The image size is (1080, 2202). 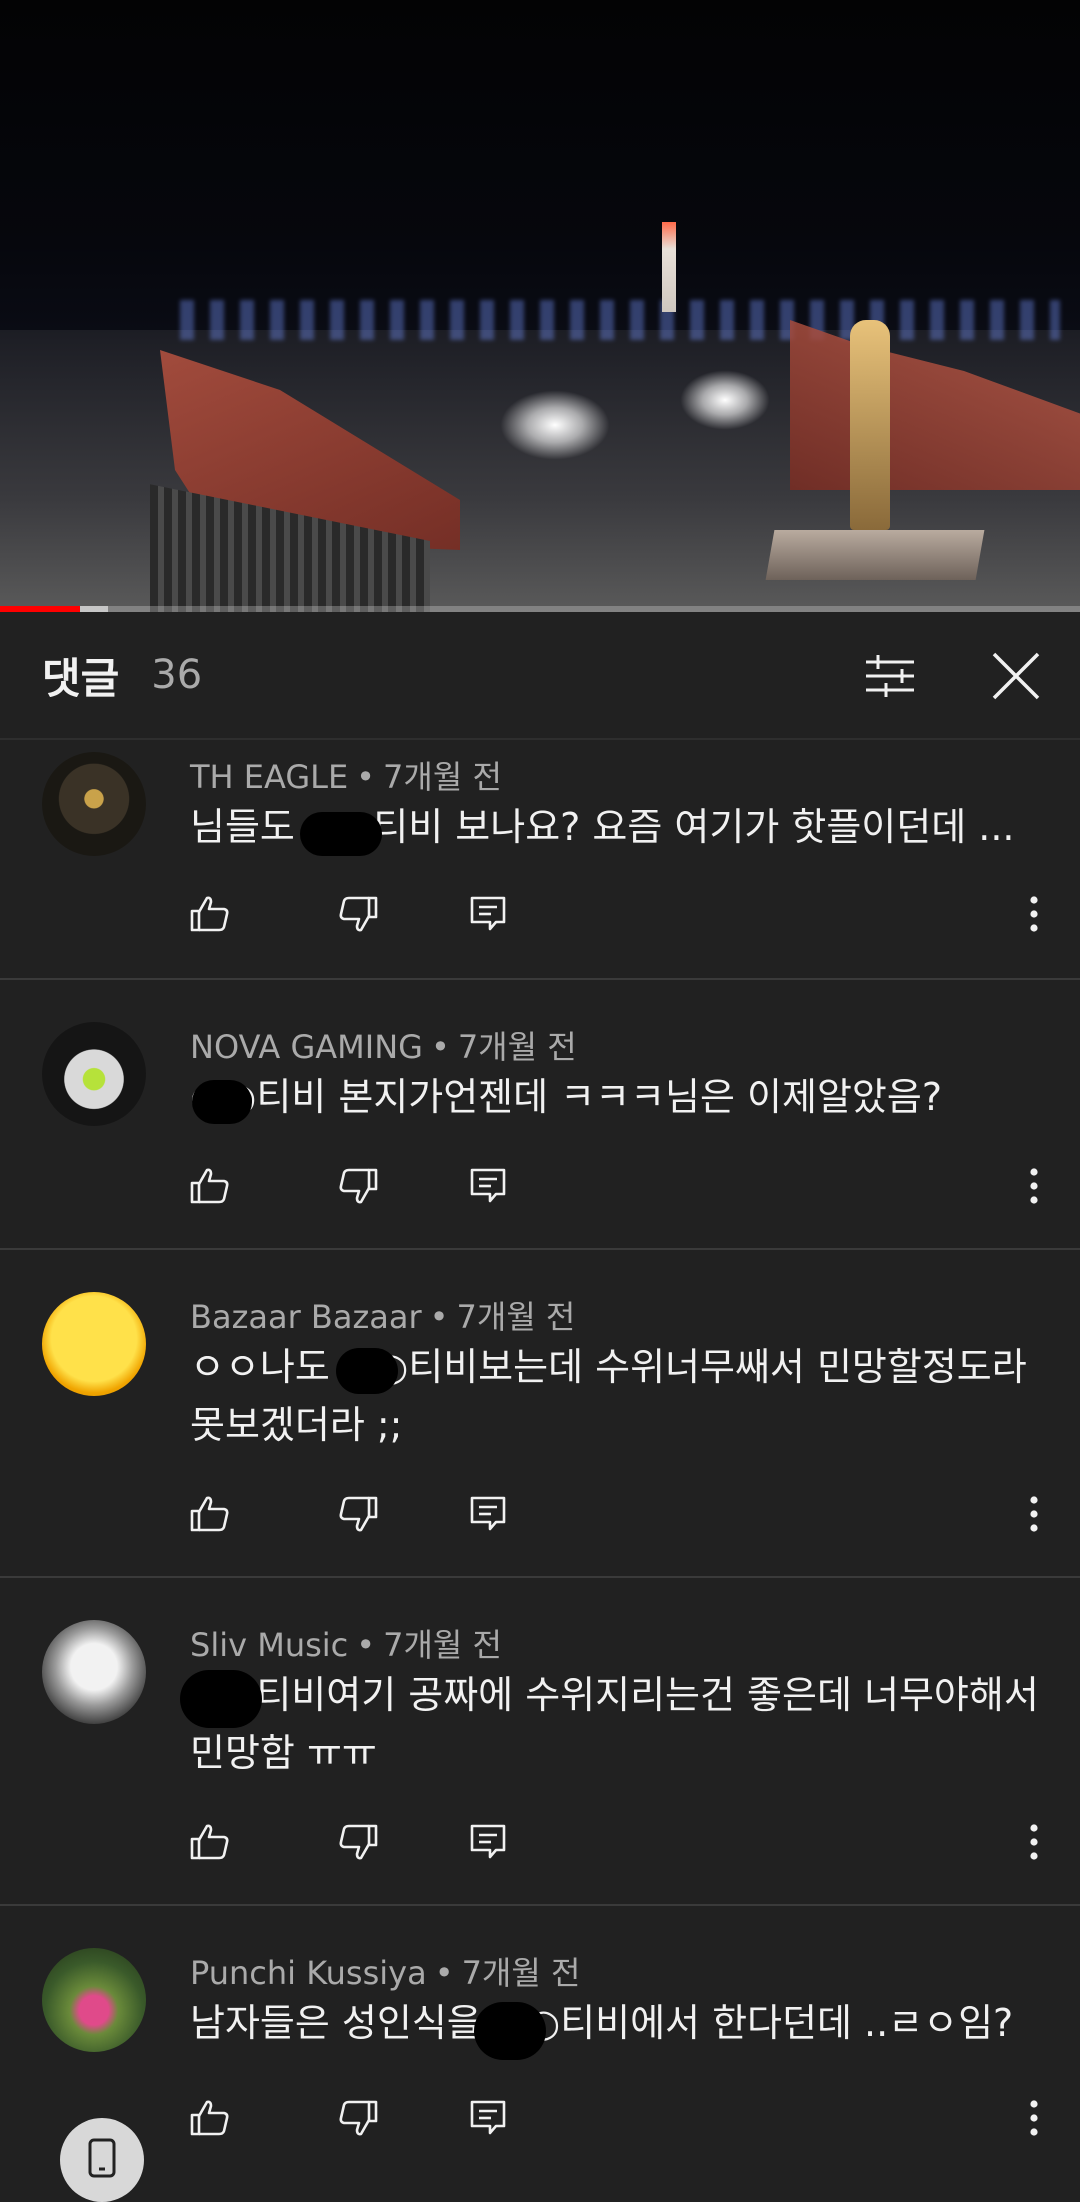 I want to click on comment-meta: Sliv Music • 7개월 전, so click(x=346, y=1643).